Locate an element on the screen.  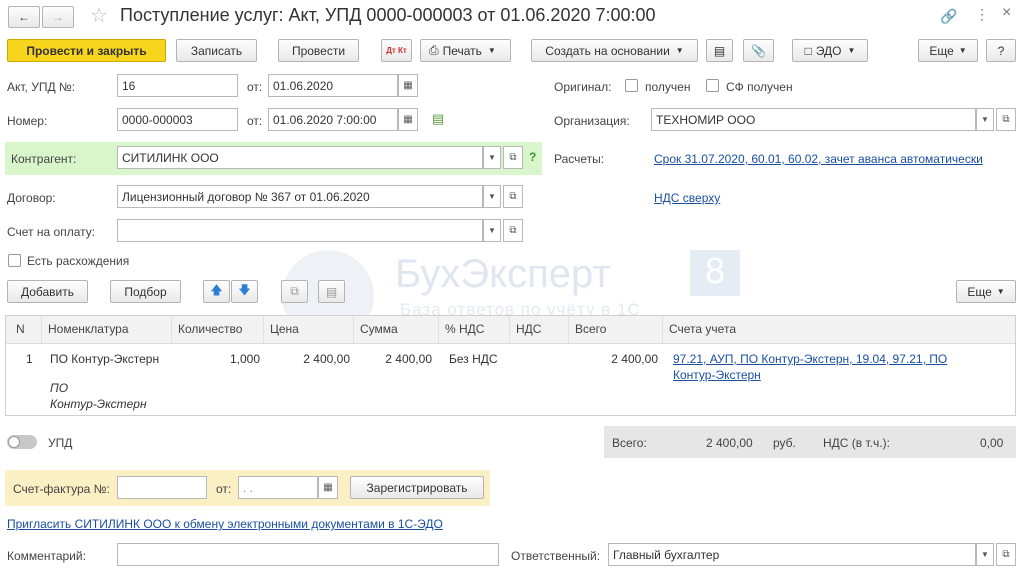
discrepancy-checkbox is located at coordinates (14, 260).